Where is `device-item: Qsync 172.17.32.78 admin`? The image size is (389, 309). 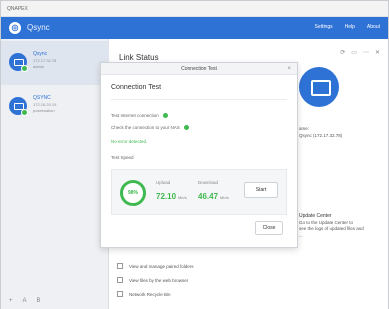
device-item: Qsync 172.17.32.78 admin is located at coordinates (55, 63).